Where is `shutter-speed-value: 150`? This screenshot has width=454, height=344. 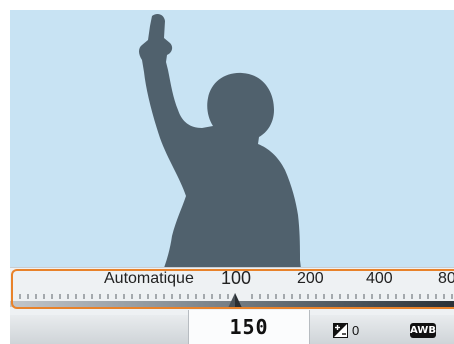 shutter-speed-value: 150 is located at coordinates (249, 327).